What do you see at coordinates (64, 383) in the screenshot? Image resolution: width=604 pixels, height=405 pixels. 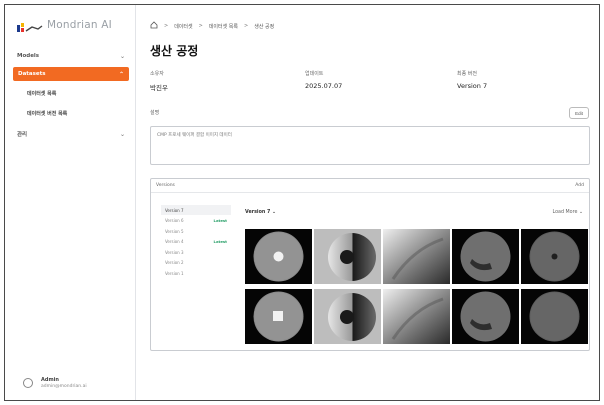 I see `user-meta: Admin admin@mondrian.ai` at bounding box center [64, 383].